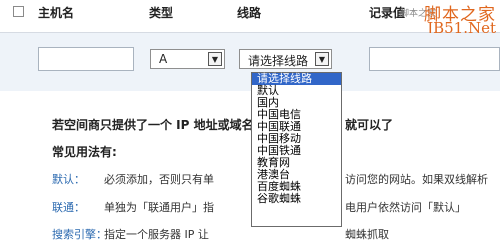 The image size is (500, 242). Describe the element at coordinates (296, 199) in the screenshot. I see `line-option: 谷歌蜘蛛` at that location.